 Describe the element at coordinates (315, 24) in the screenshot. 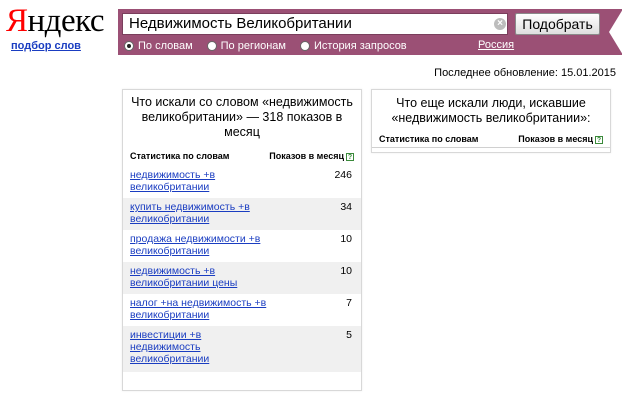

I see `search-input: Недвижимость Великобритании` at that location.